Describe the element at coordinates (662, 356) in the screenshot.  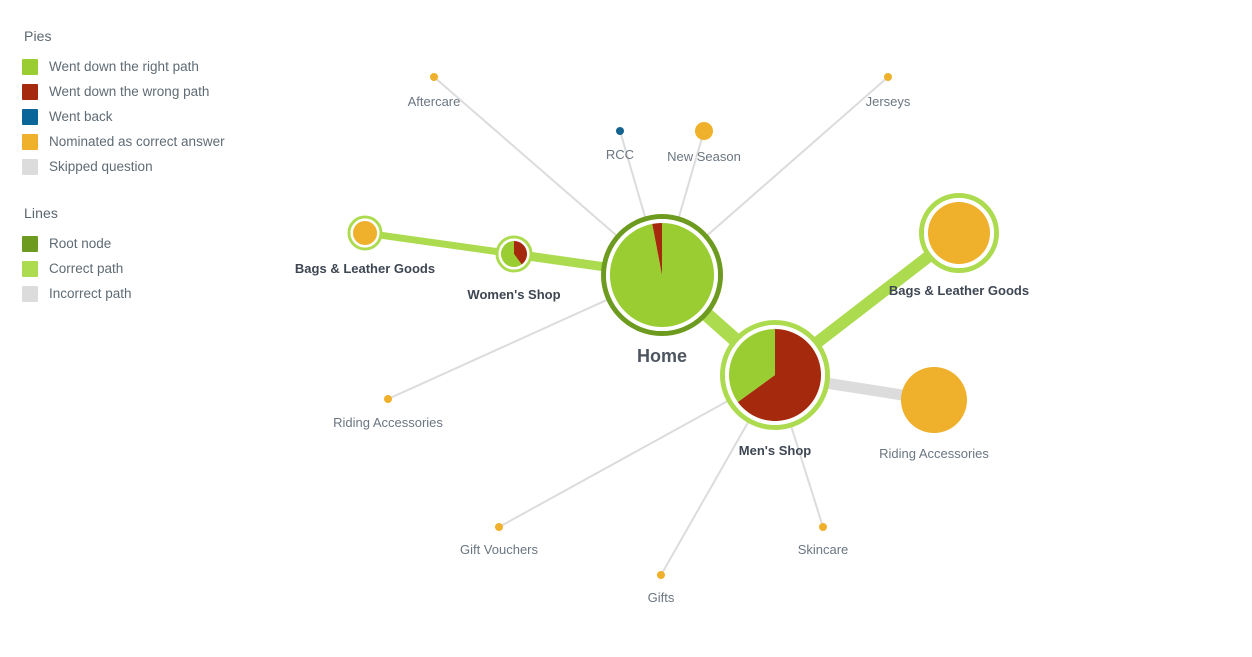
I see `node-label-home: Home` at that location.